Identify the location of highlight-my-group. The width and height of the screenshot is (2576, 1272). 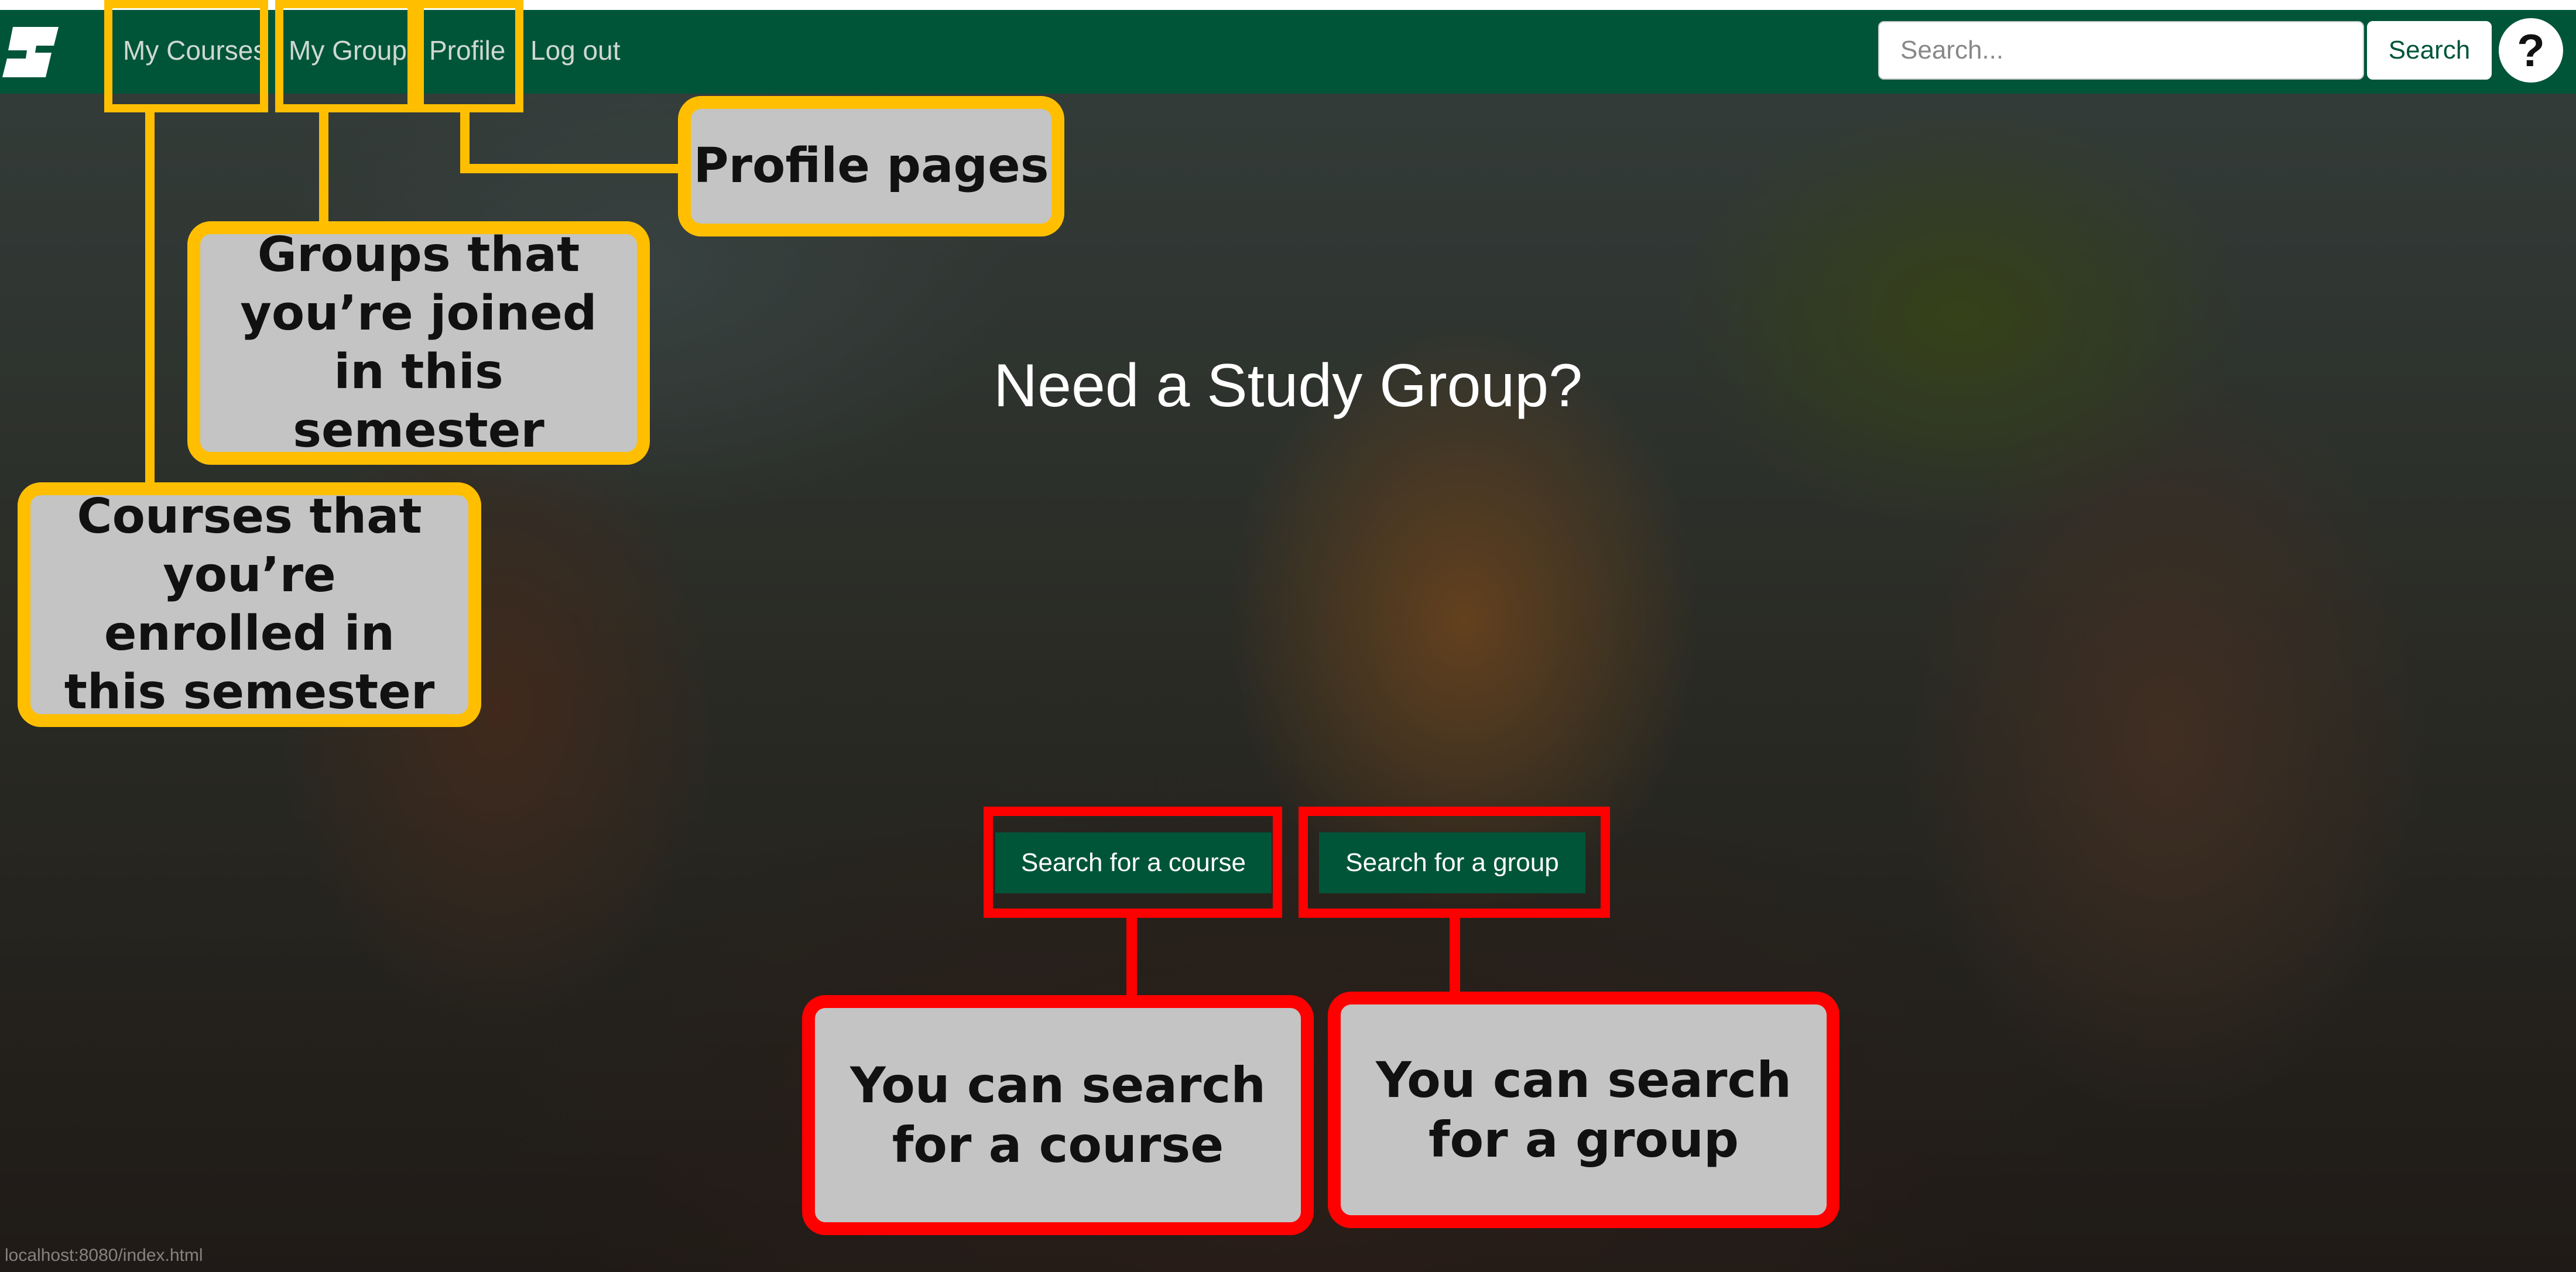
(345, 56).